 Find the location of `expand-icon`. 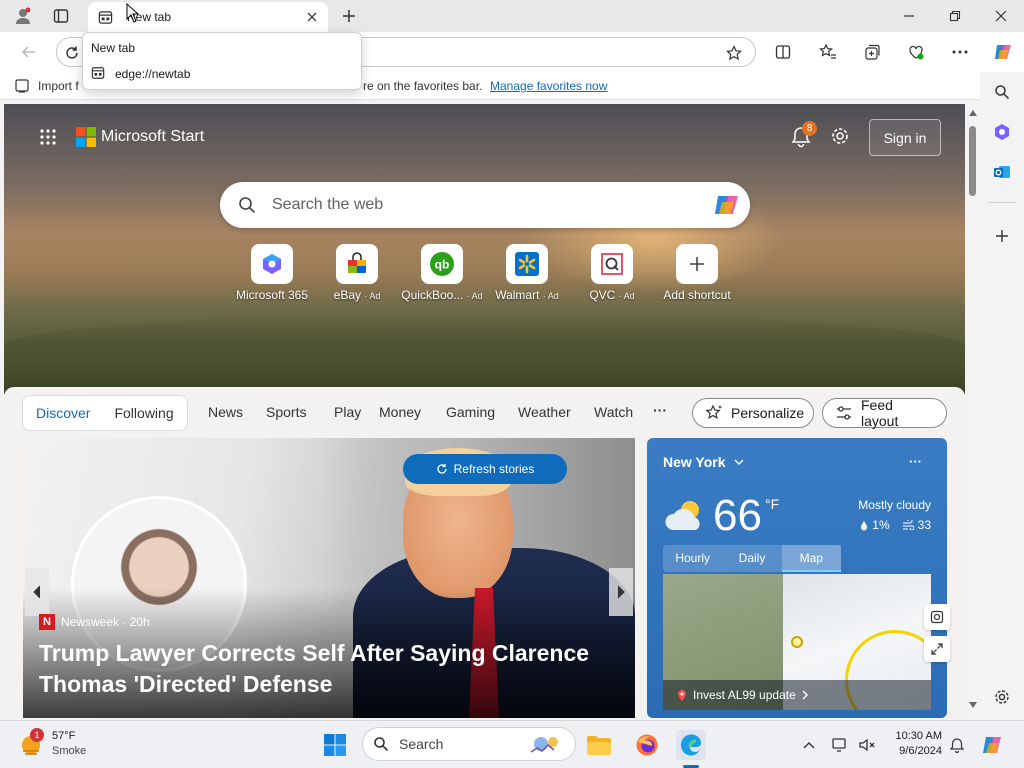

expand-icon is located at coordinates (937, 649).